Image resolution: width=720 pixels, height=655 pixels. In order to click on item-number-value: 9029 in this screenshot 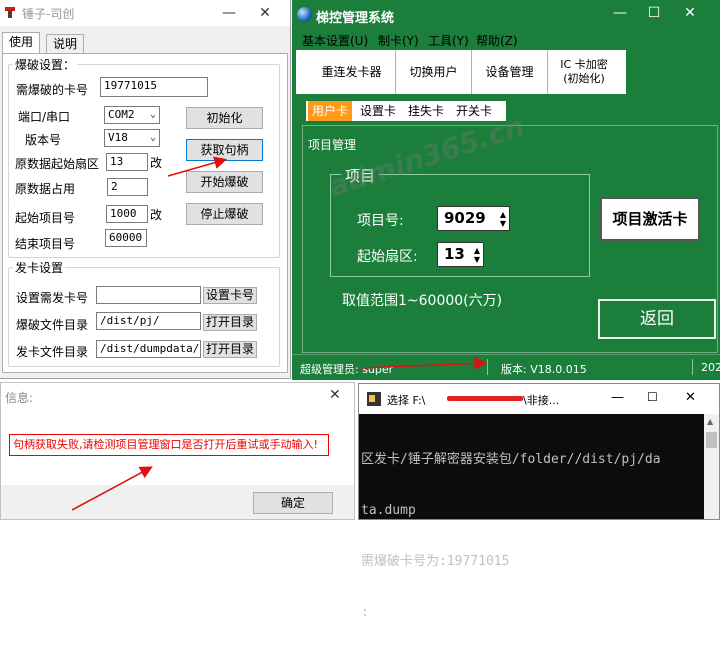, I will do `click(465, 218)`.